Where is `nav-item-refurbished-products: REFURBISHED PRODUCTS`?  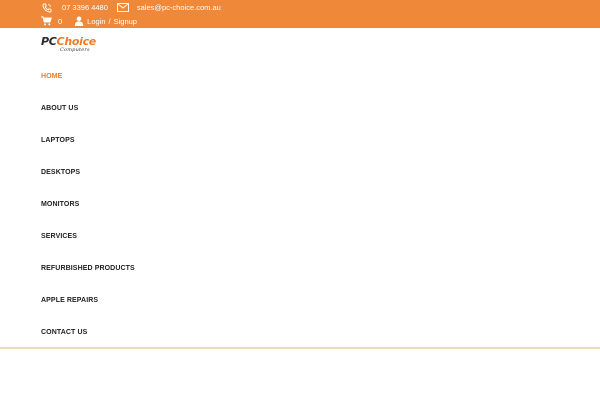
nav-item-refurbished-products: REFURBISHED PRODUCTS is located at coordinates (88, 268).